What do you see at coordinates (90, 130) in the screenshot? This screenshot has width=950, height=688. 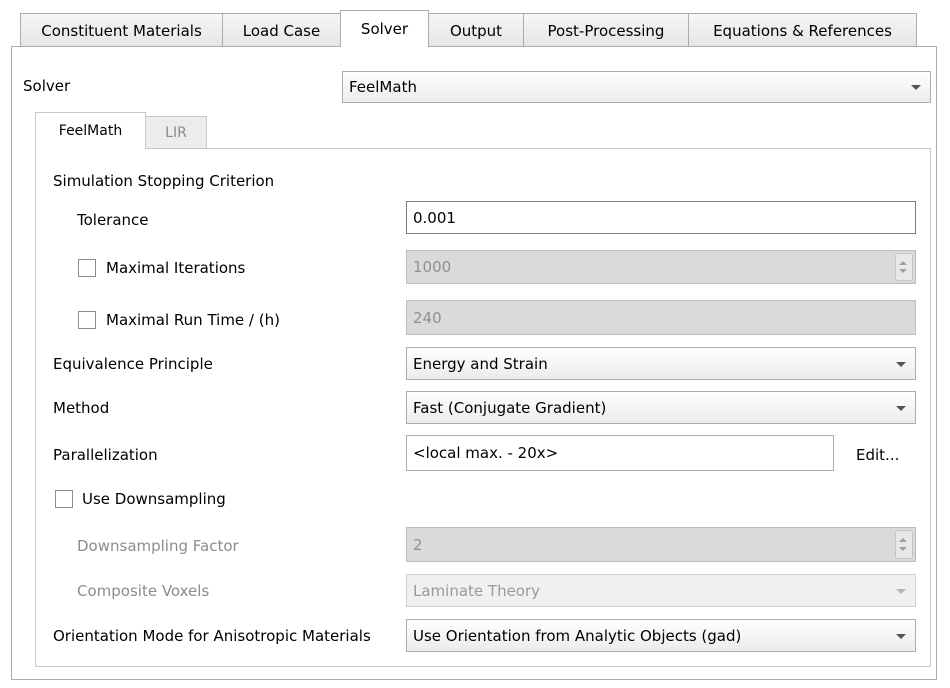 I see `subtab-feelmath: FeelMath` at bounding box center [90, 130].